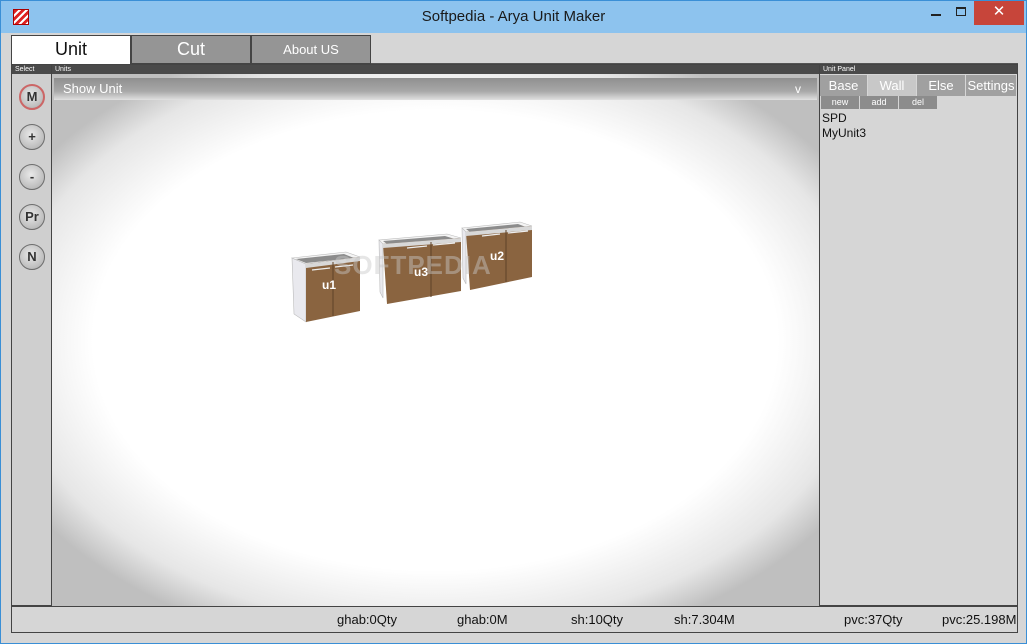 The height and width of the screenshot is (644, 1027). I want to click on show-unit-dropdown: Show Unit v, so click(435, 89).